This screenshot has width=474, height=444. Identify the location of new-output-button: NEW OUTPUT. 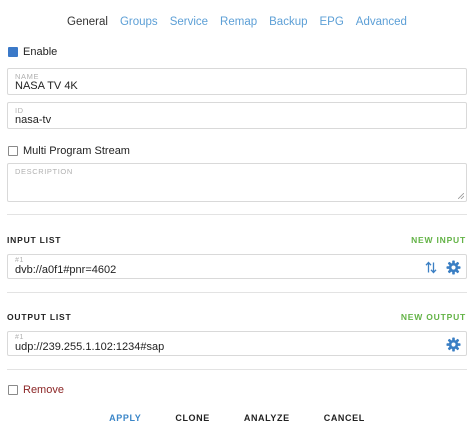
(433, 317).